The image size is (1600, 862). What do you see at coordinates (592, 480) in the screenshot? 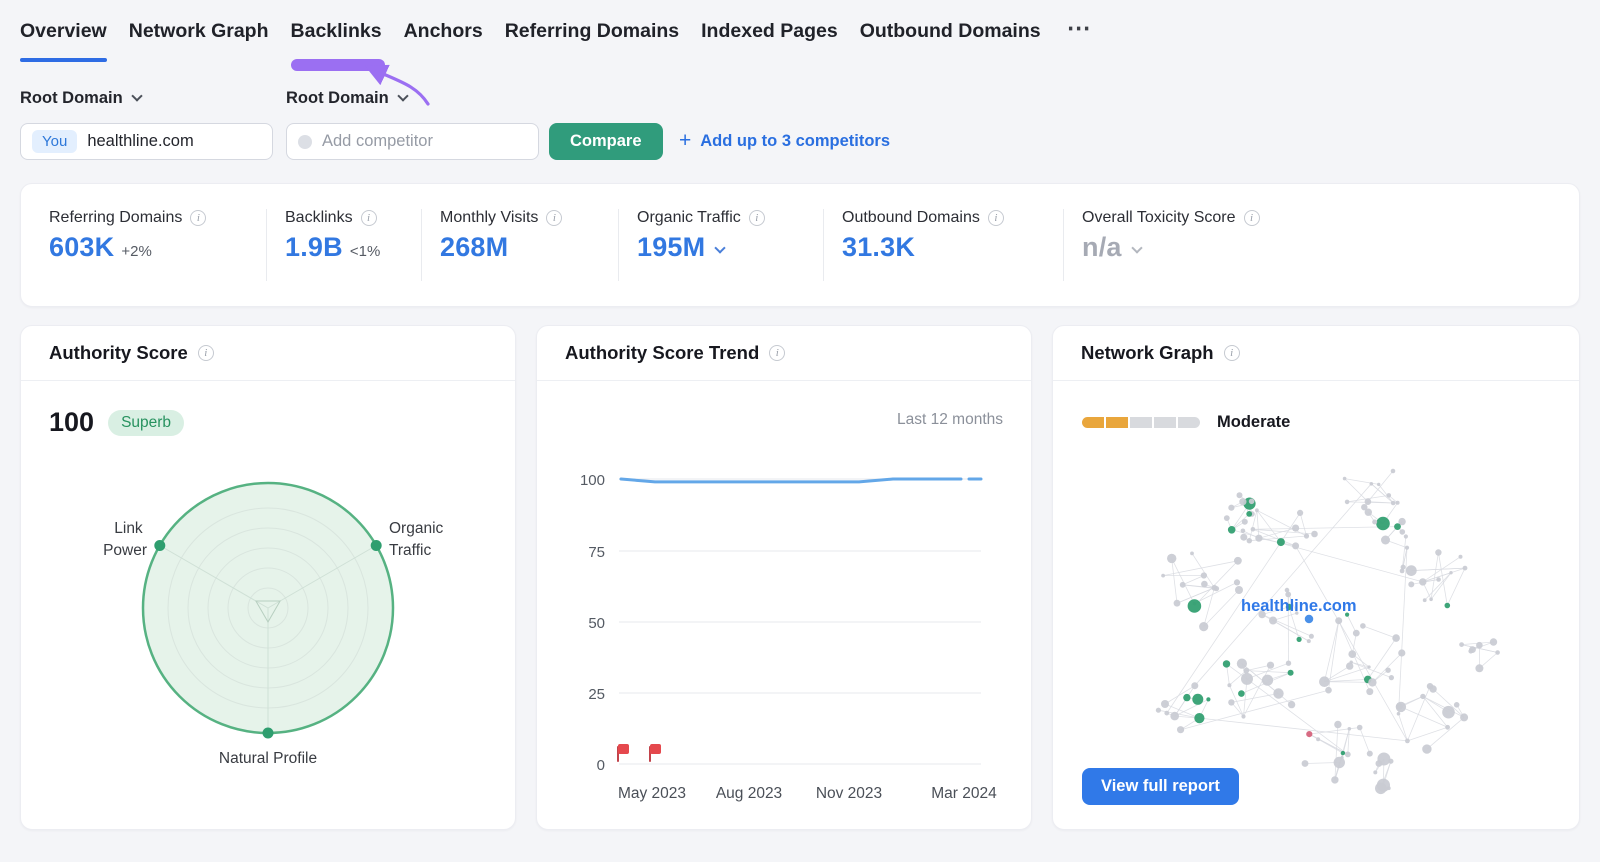
I see `svg-text: 100` at bounding box center [592, 480].